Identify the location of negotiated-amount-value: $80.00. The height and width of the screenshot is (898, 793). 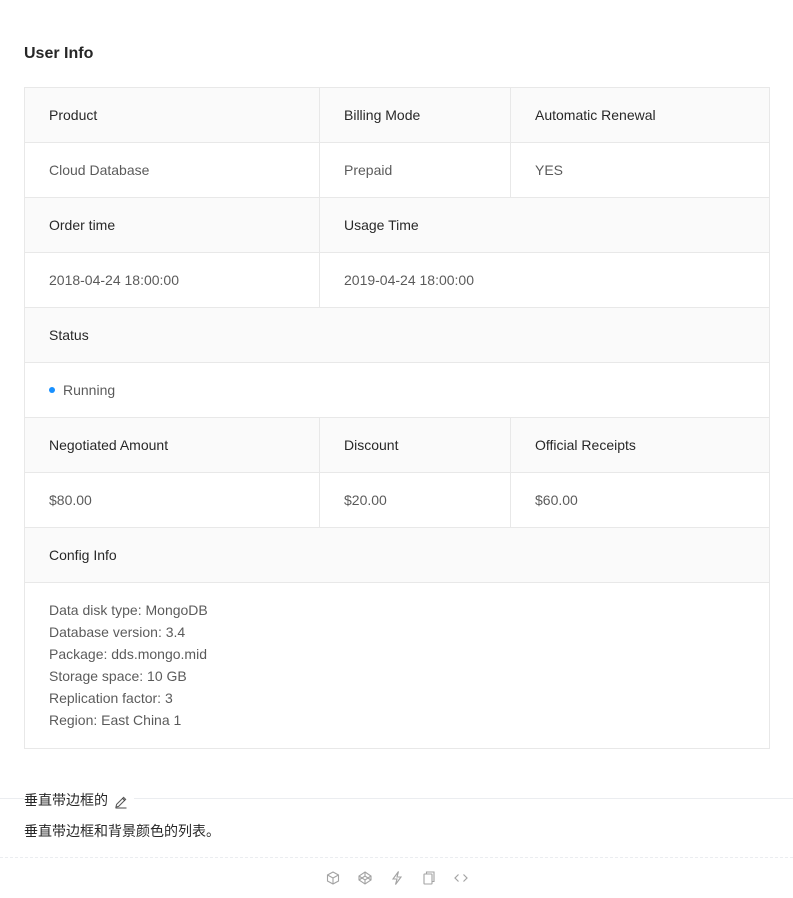
(172, 500).